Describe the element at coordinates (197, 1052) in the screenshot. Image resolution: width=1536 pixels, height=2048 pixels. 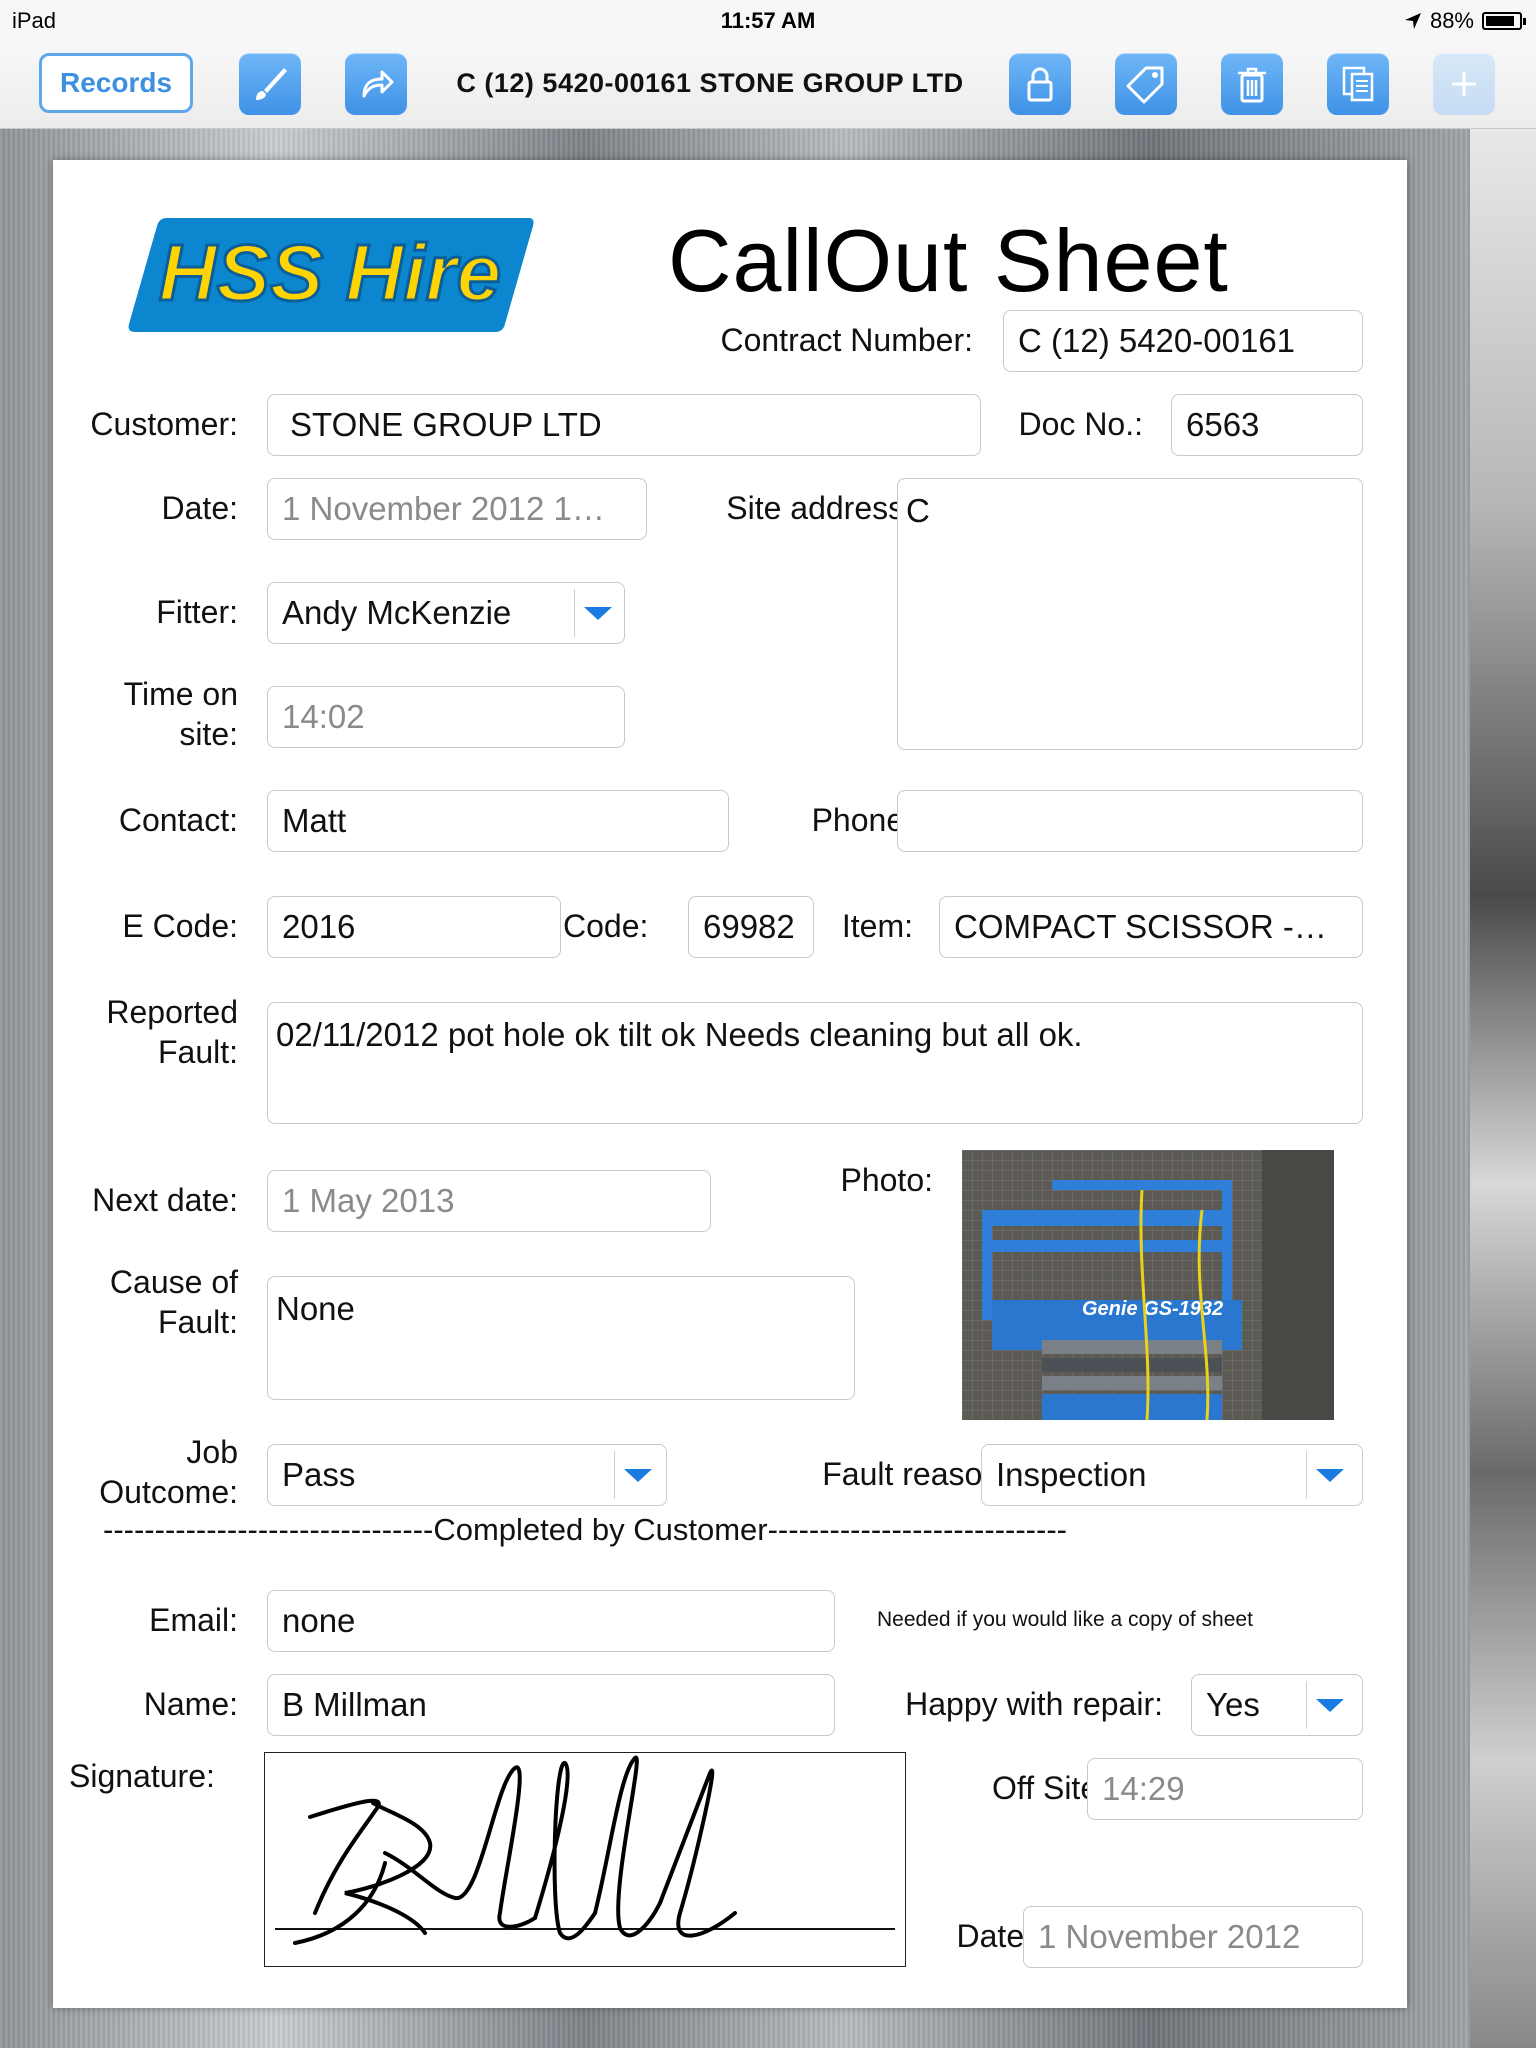
I see `reported-fault-label-line2: Fault:` at that location.